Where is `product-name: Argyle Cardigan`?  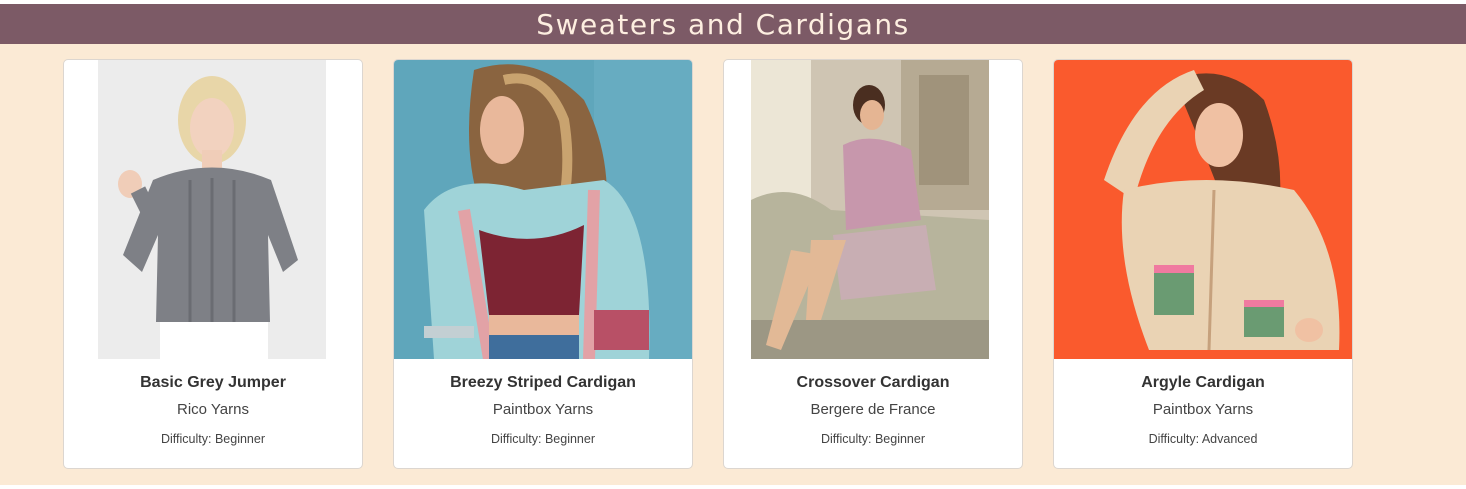 product-name: Argyle Cardigan is located at coordinates (1203, 383).